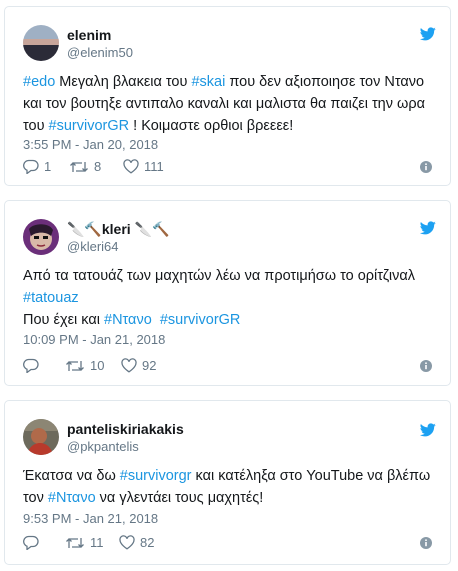 Image resolution: width=458 pixels, height=571 pixels. What do you see at coordinates (97, 542) in the screenshot?
I see `retweet-count: 11` at bounding box center [97, 542].